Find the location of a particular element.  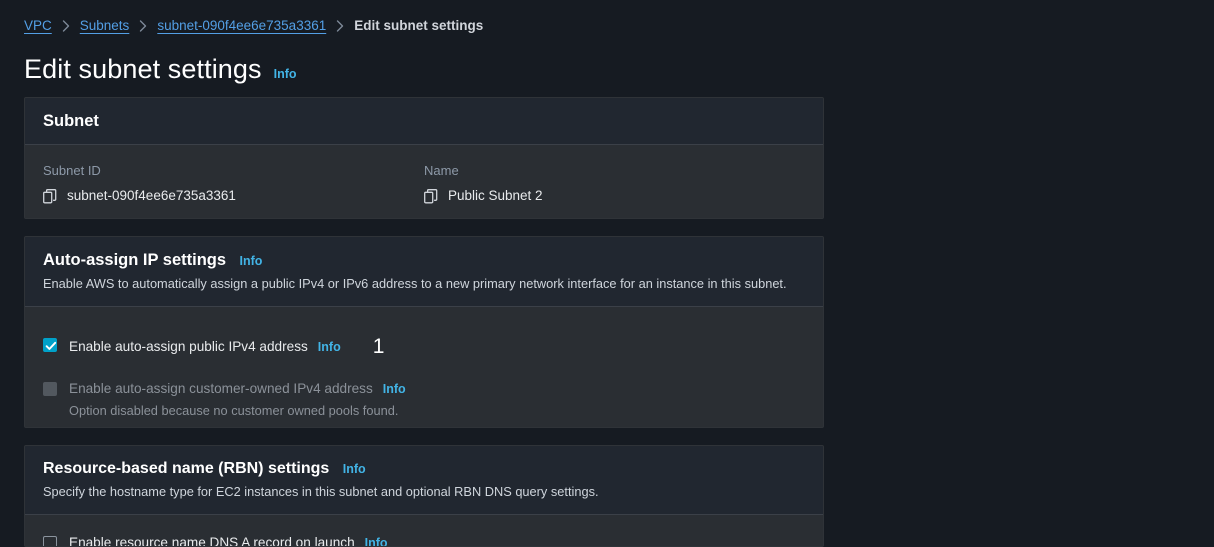

subnet-detail-grid: Subnet ID subnet-090f4ee6e735a3361 Name is located at coordinates (424, 181).